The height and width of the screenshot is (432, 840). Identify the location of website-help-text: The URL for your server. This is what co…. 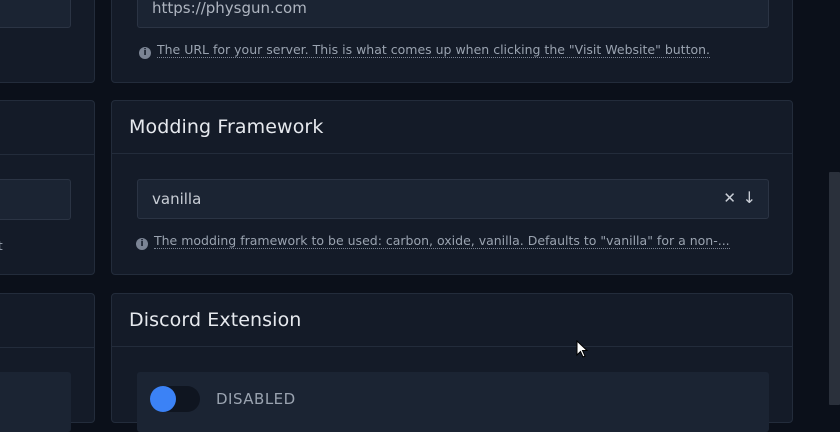
(434, 50).